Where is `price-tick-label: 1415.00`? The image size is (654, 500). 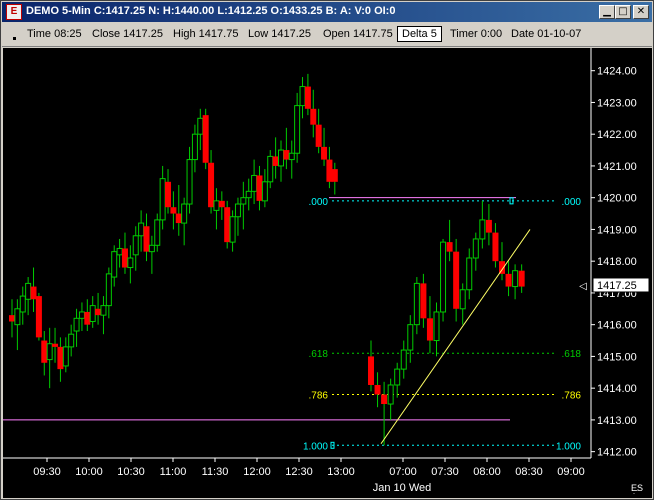
price-tick-label: 1415.00 is located at coordinates (617, 357).